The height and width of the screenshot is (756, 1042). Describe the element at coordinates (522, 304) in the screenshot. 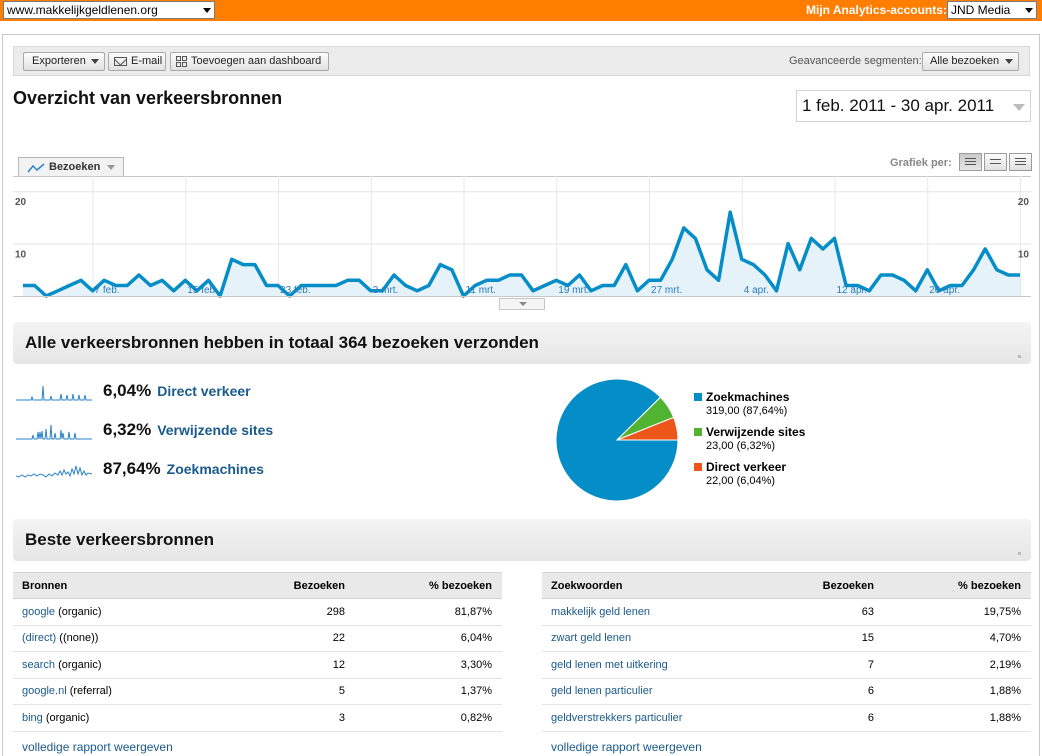

I see `collapse-chart-handle` at that location.